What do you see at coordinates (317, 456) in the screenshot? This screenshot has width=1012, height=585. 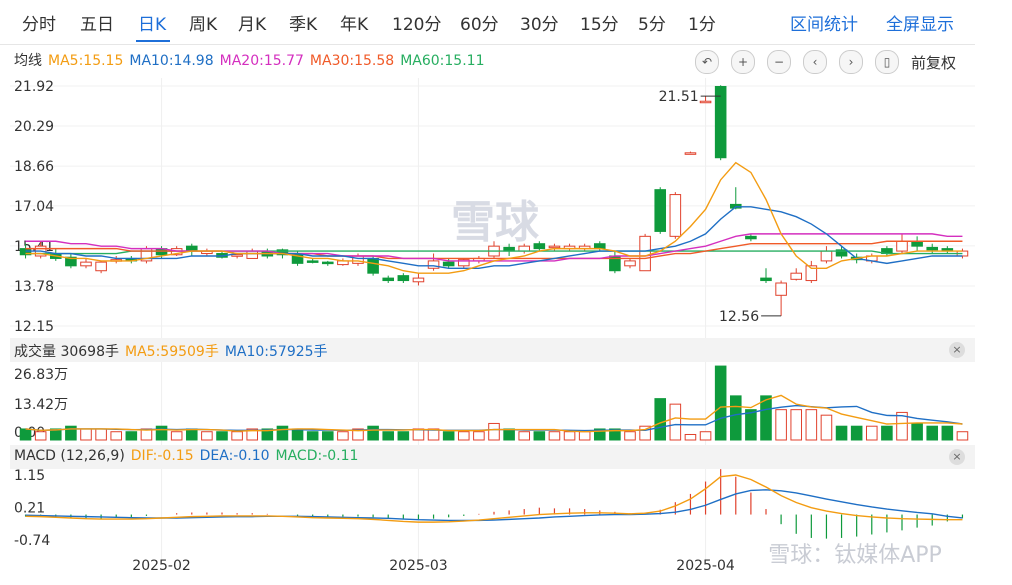 I see `macd_legend-item: MACD:-0.11` at bounding box center [317, 456].